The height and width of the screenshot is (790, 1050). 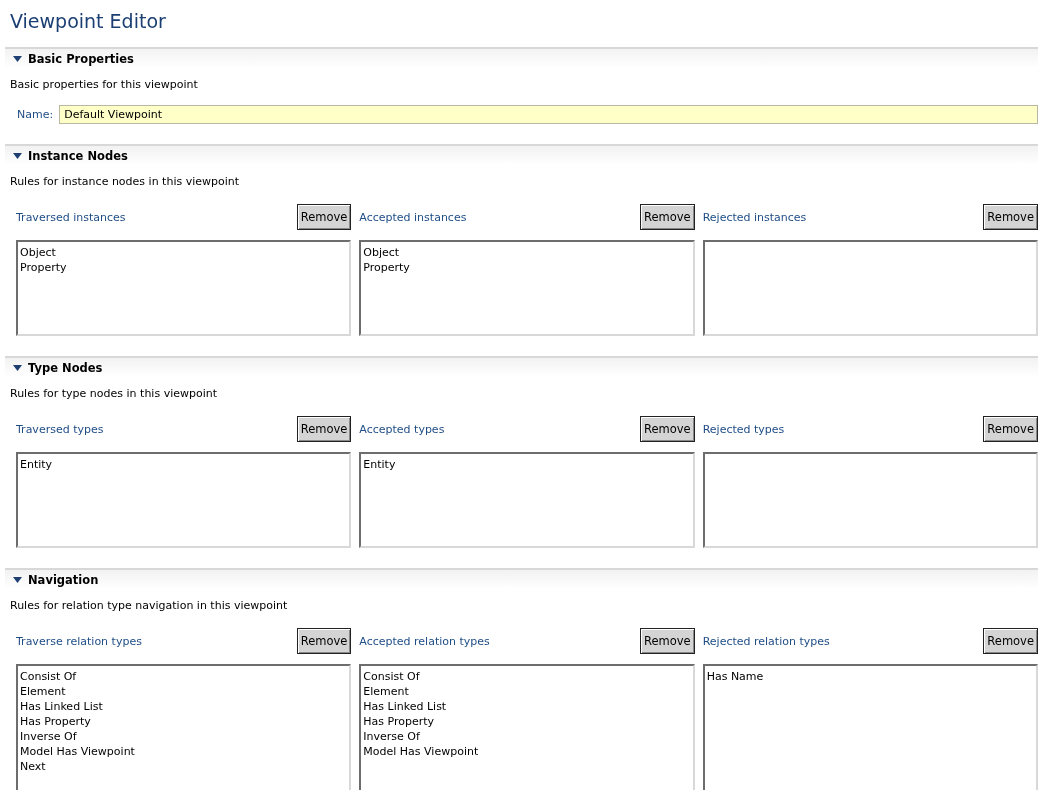 I want to click on list-label: Traverse relation types, so click(x=79, y=641).